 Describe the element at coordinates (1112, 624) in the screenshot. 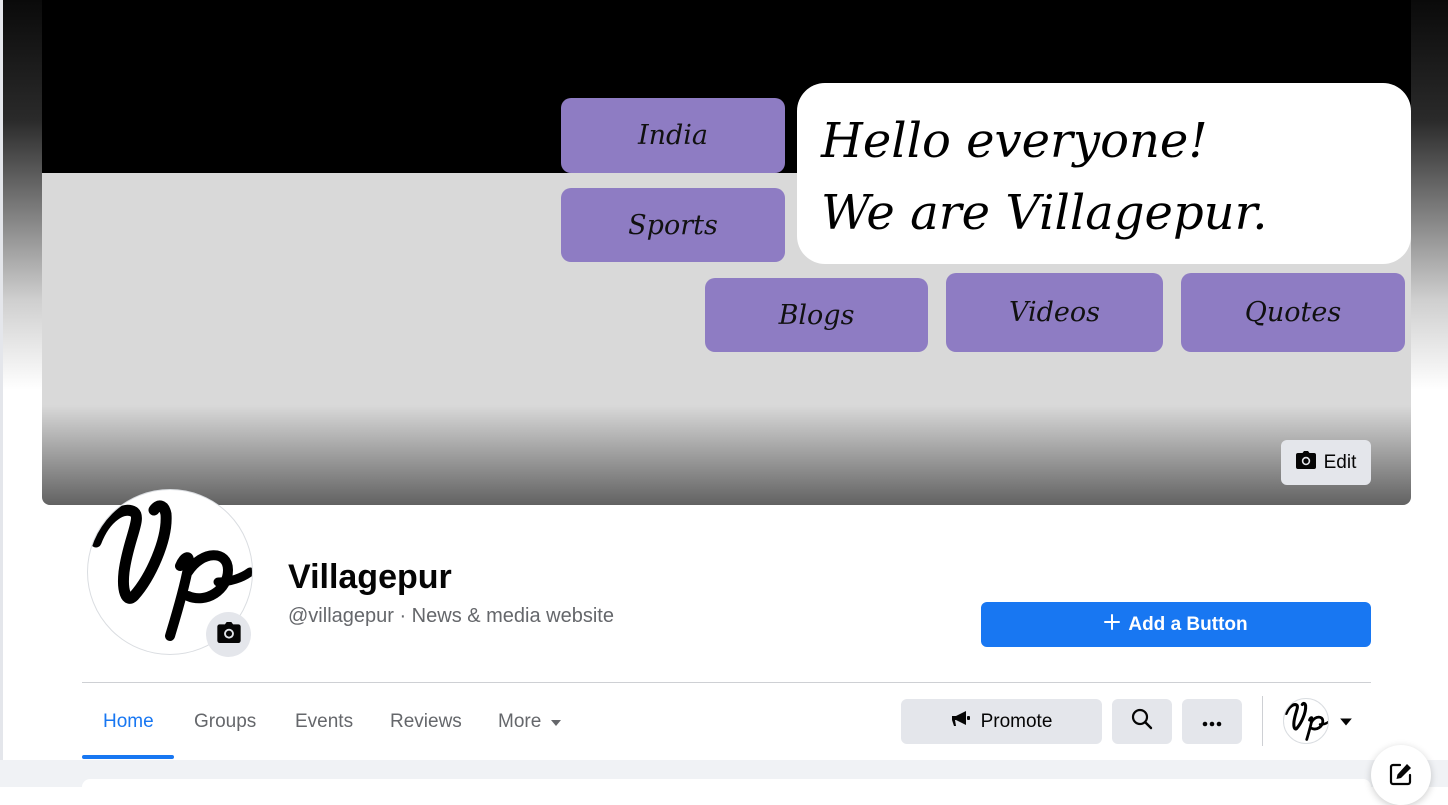

I see `plus-icon` at that location.